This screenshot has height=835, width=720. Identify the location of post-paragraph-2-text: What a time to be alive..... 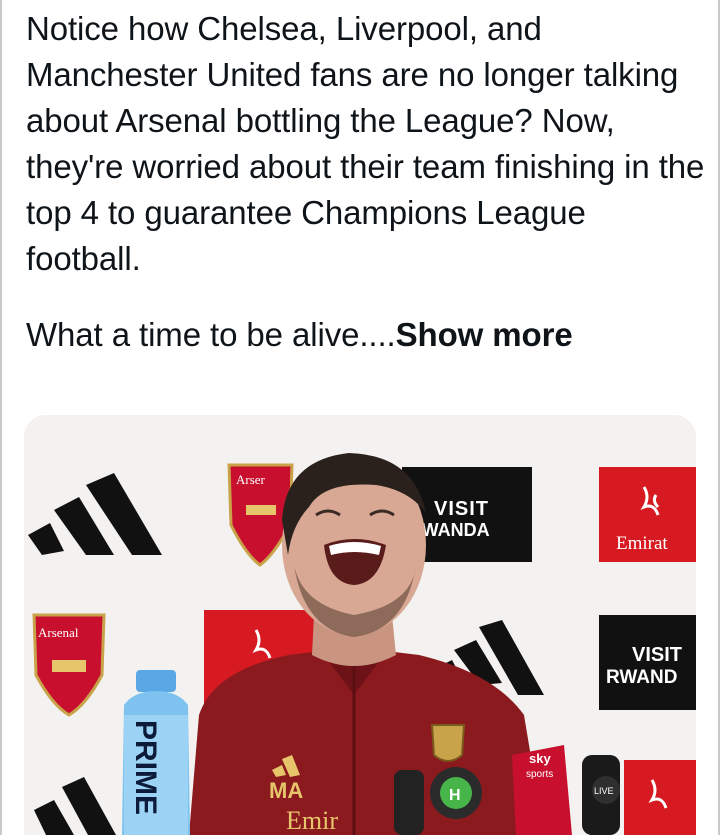
(211, 334).